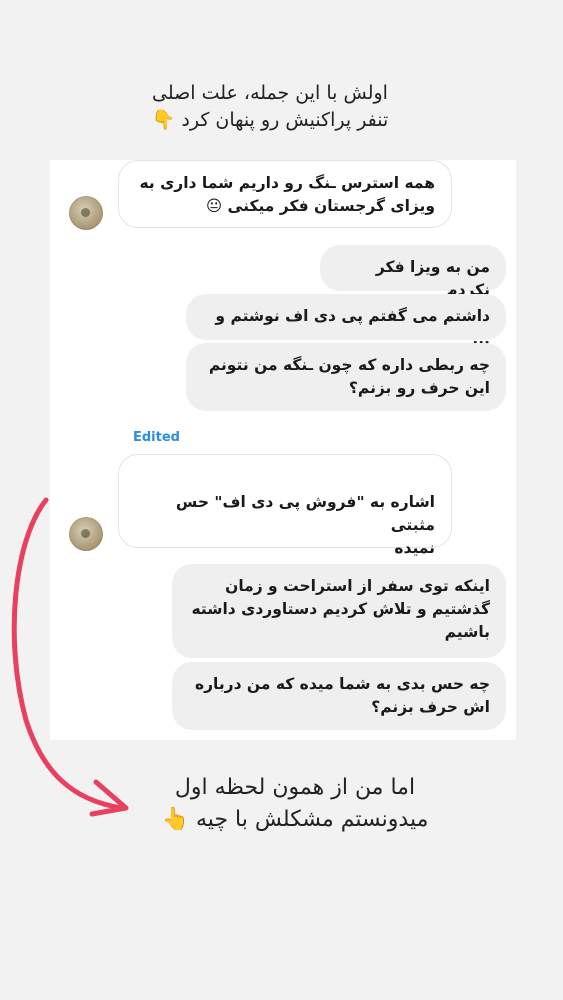  Describe the element at coordinates (70, 657) in the screenshot. I see `curved-arrow-icon` at that location.